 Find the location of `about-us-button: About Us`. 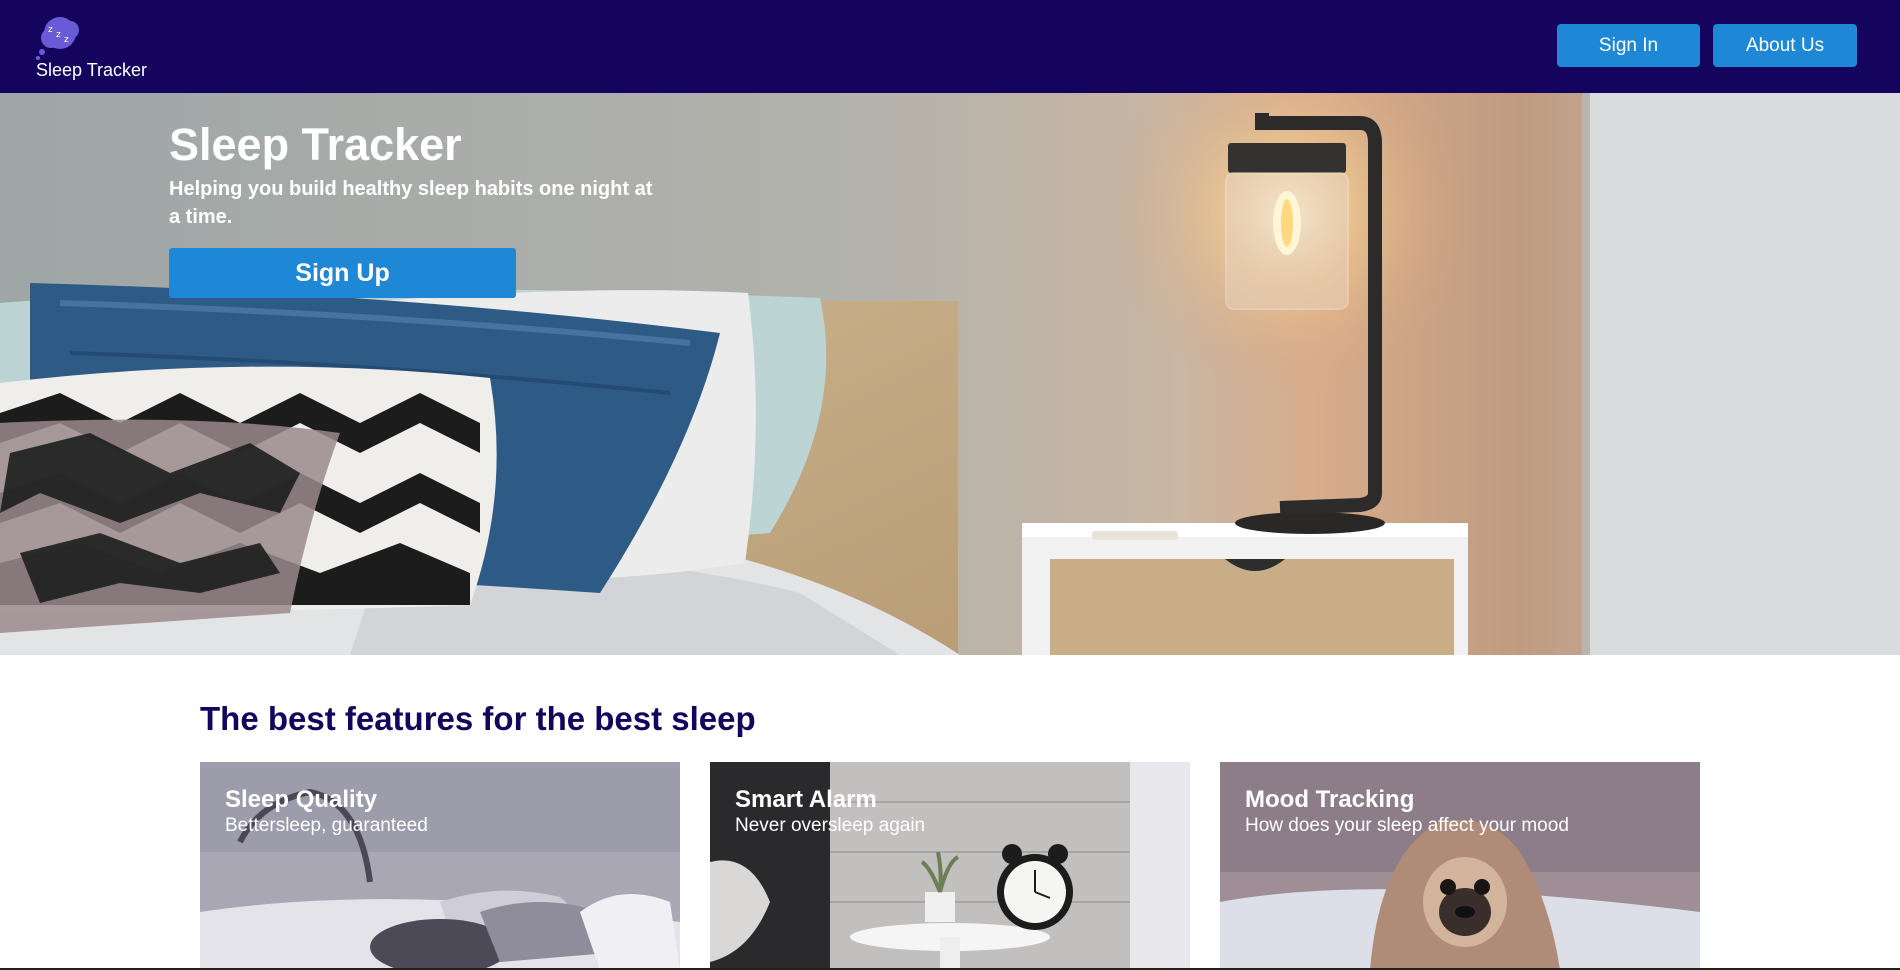

about-us-button: About Us is located at coordinates (1785, 45).